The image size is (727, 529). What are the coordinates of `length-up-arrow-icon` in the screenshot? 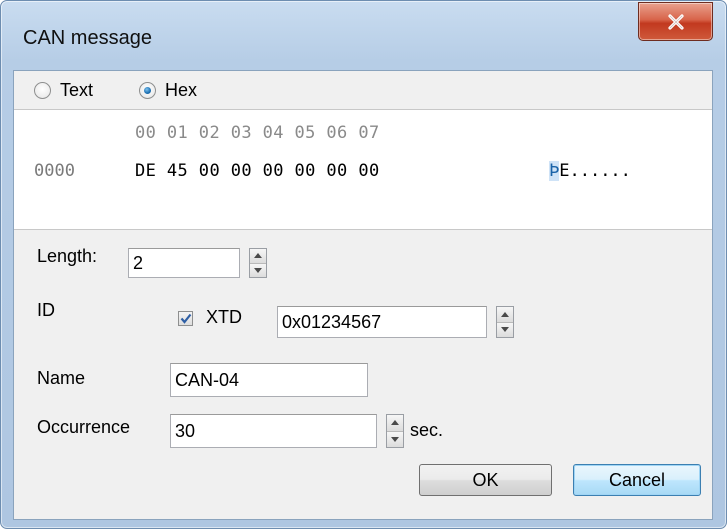 It's located at (258, 256).